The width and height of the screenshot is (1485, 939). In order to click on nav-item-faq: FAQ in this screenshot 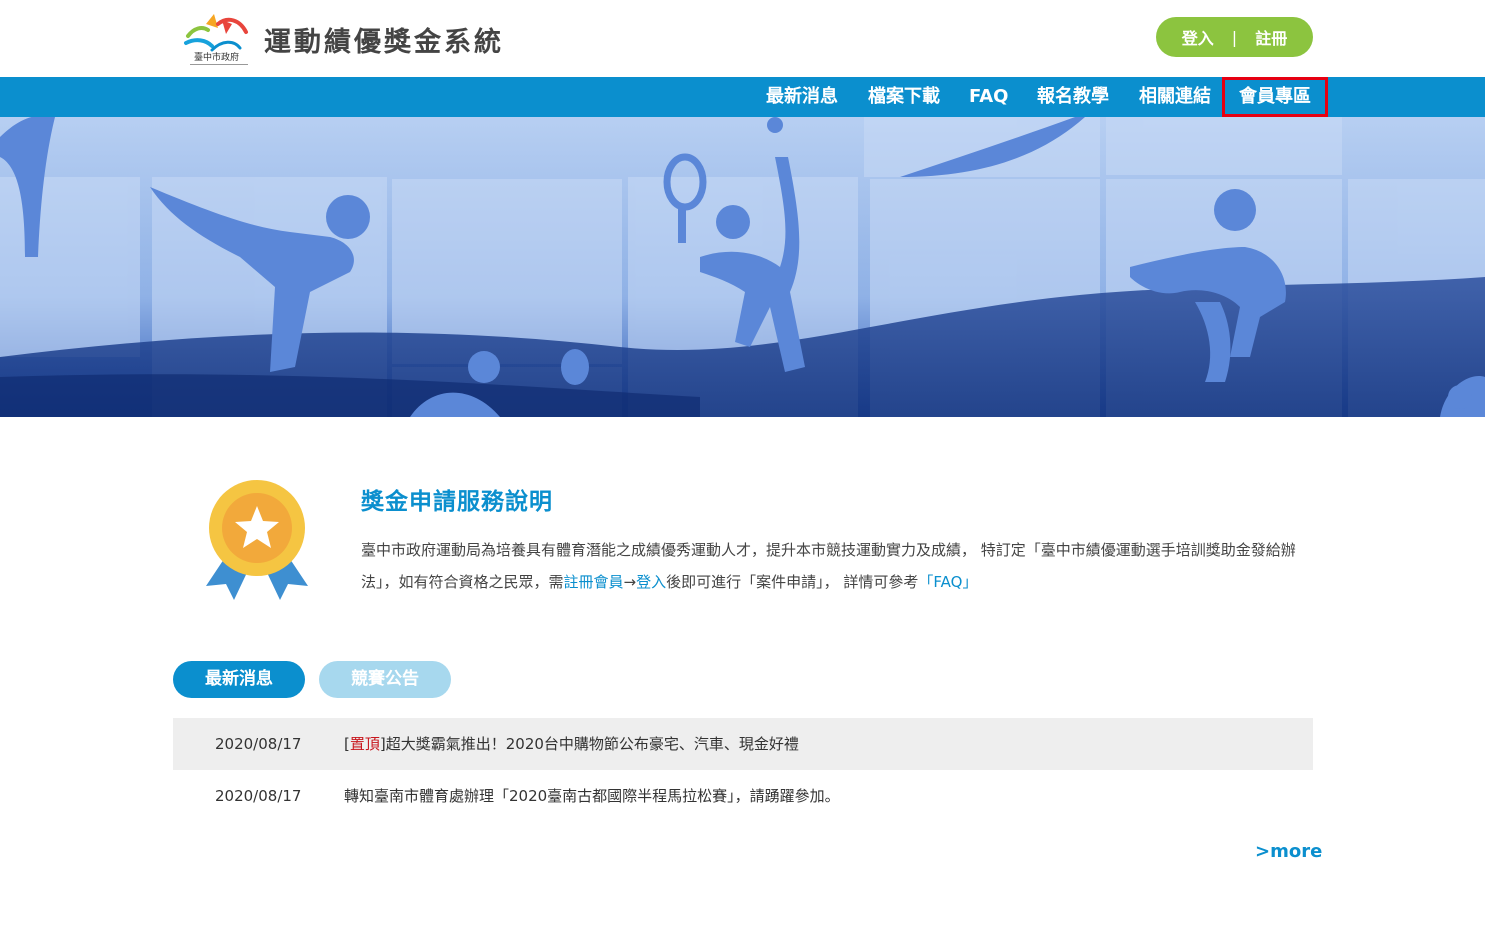, I will do `click(988, 97)`.